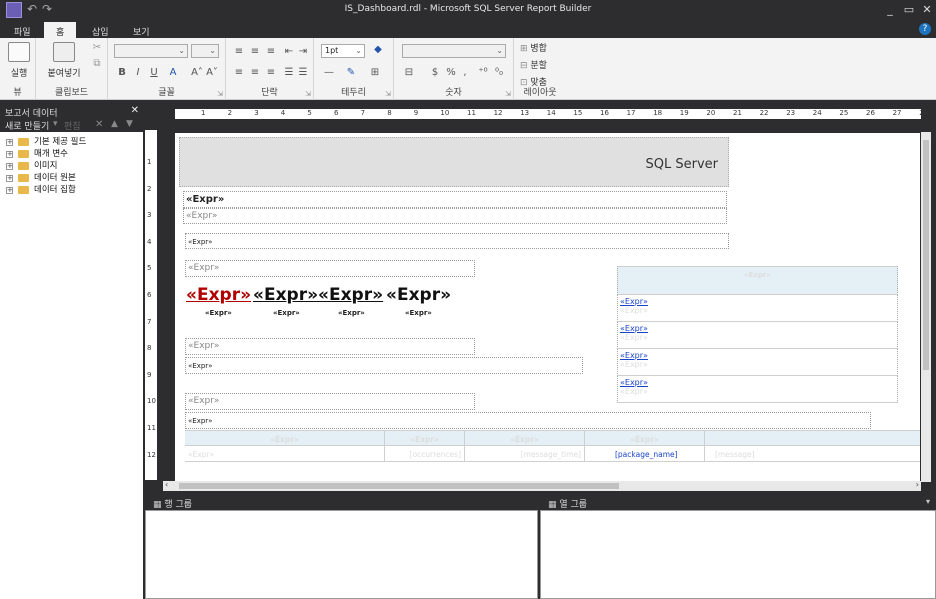 This screenshot has width=936, height=599. I want to click on maximize-button: ▭, so click(909, 9).